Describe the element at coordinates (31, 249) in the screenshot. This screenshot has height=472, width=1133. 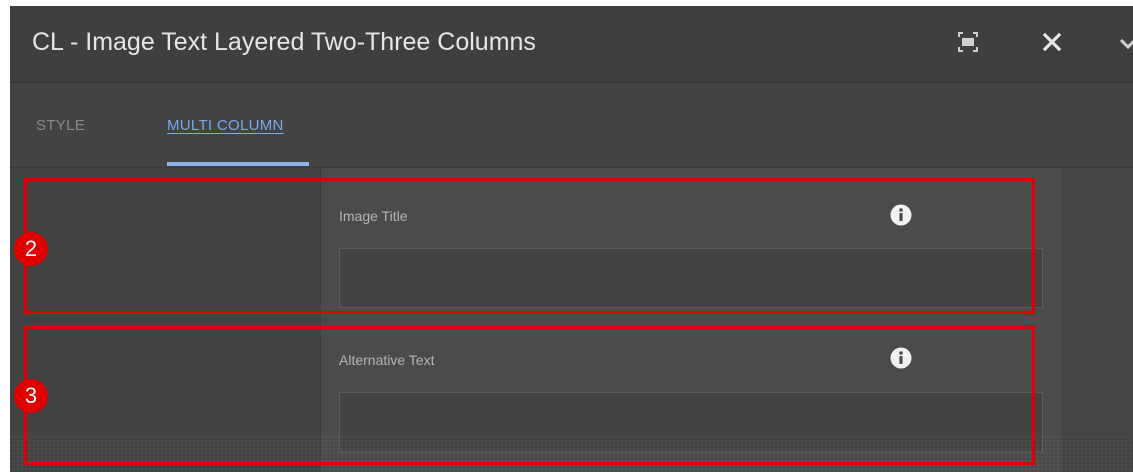
I see `annotation-marker-2: 2` at that location.